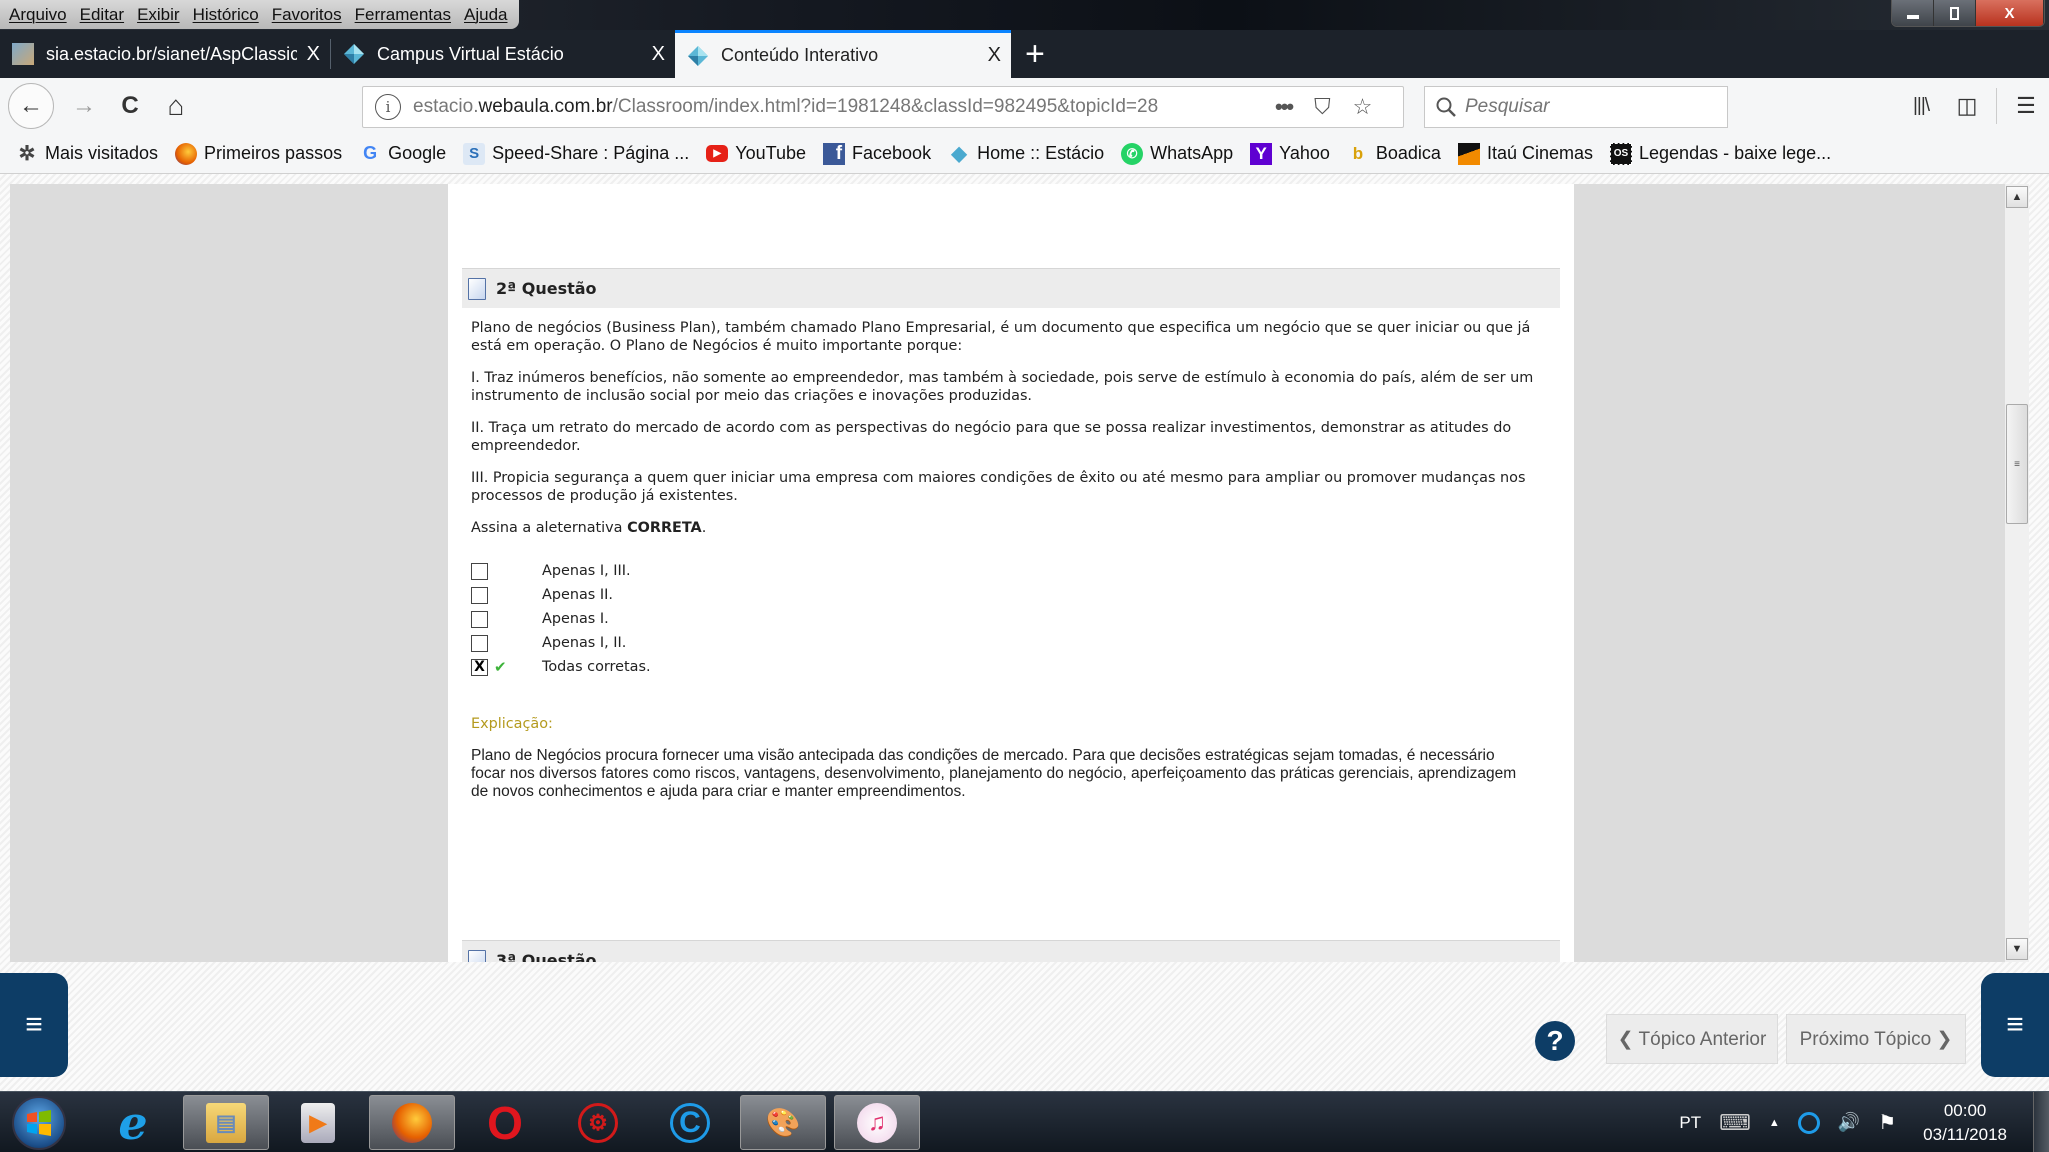  Describe the element at coordinates (226, 15) in the screenshot. I see `menu-historico: Histórico` at that location.